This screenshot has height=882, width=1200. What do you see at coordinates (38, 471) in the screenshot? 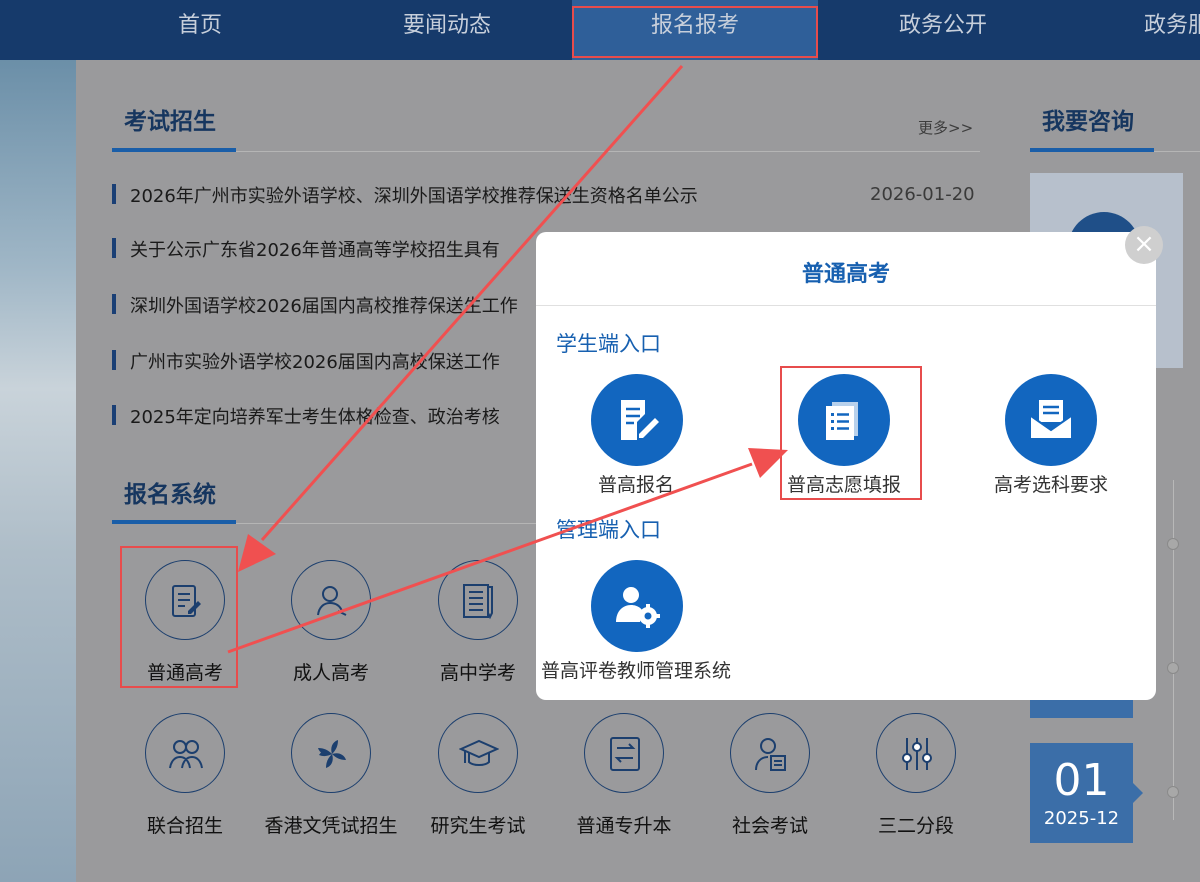
I see `sky-background` at bounding box center [38, 471].